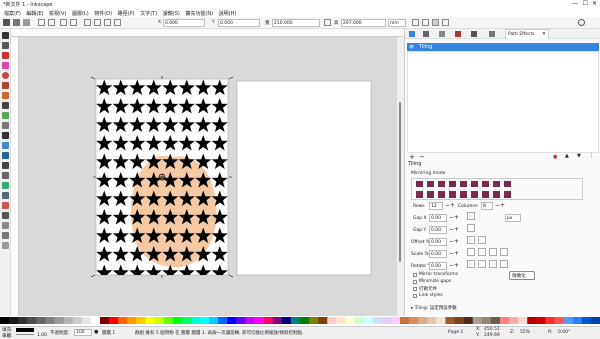 The image size is (600, 339). I want to click on rotate-ccw-icon, so click(41, 22).